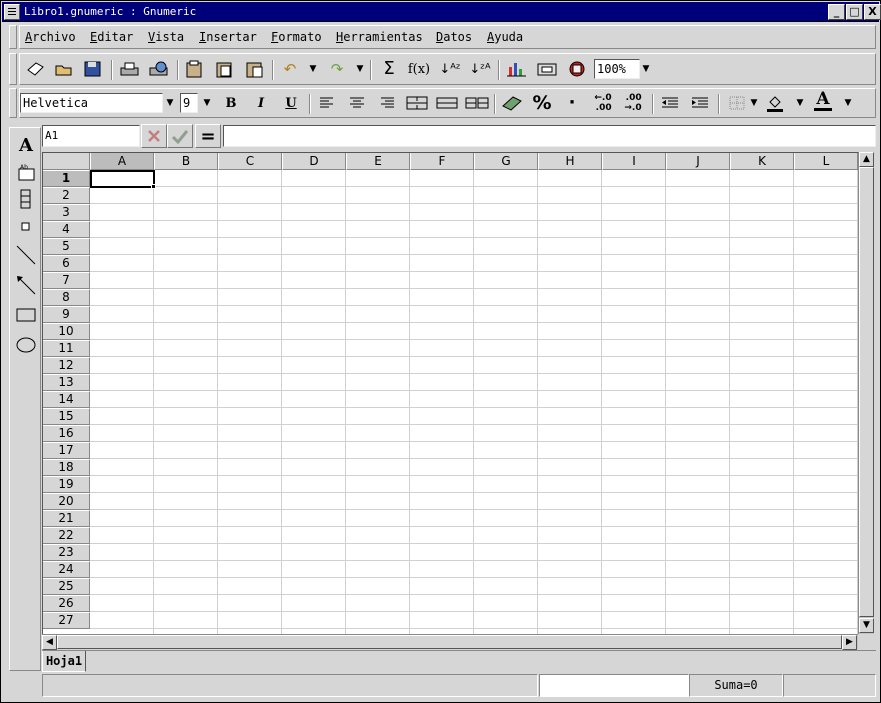 The width and height of the screenshot is (881, 703). I want to click on fill-handle, so click(153, 186).